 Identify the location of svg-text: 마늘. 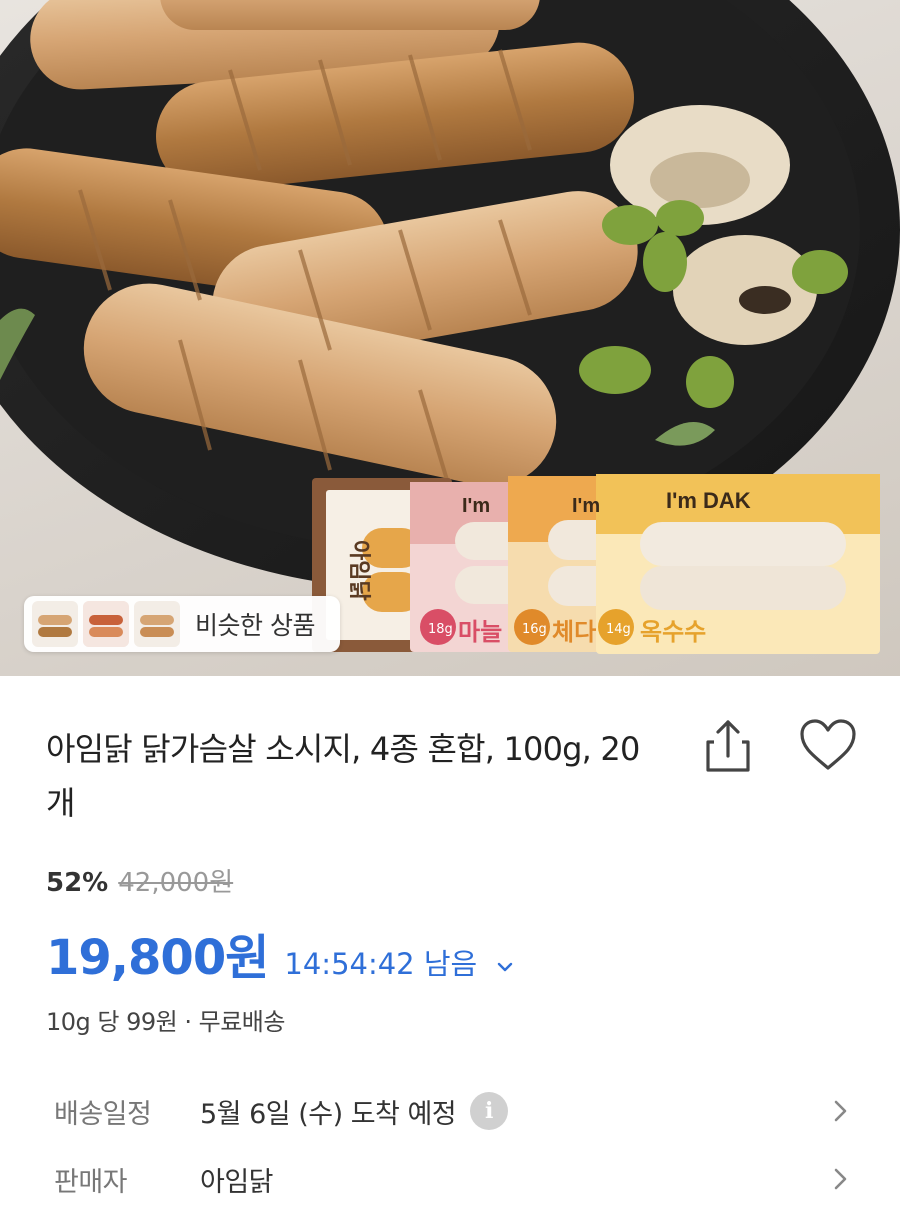
(480, 632).